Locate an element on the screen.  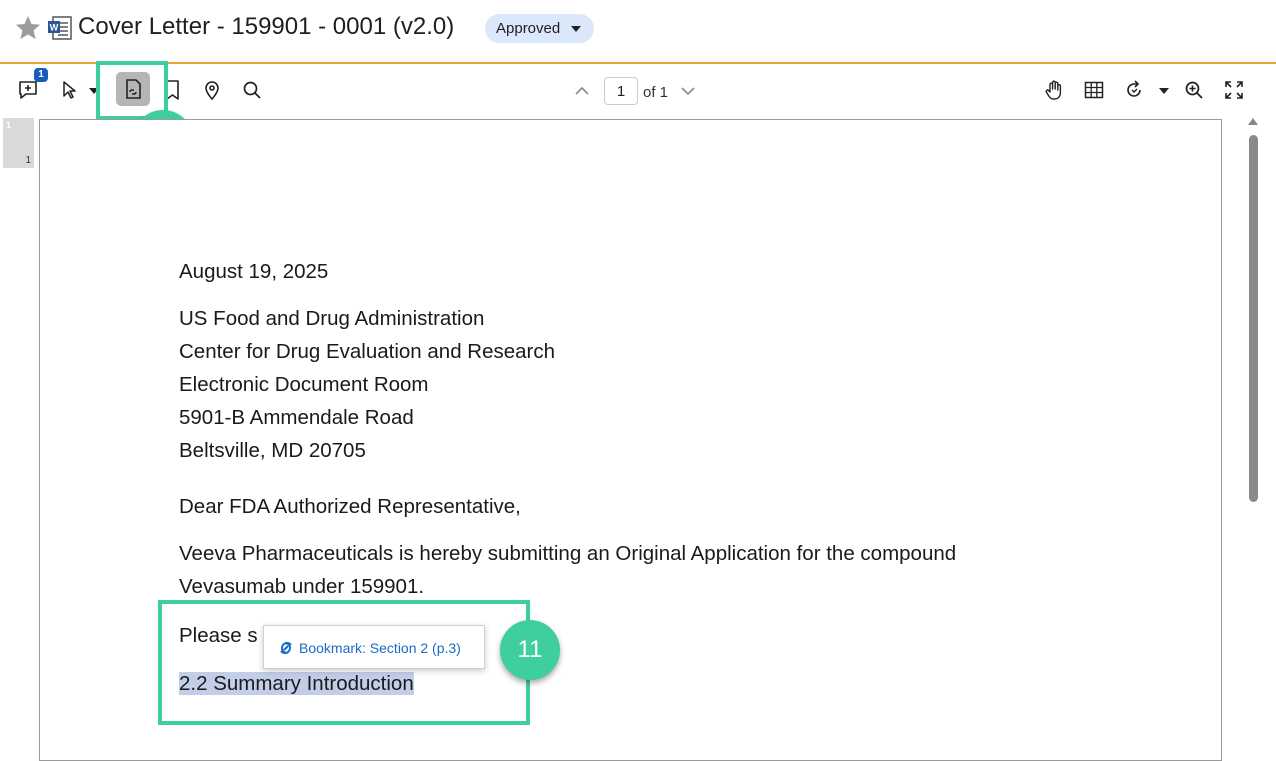
callout-marker-11: 11 is located at coordinates (530, 650).